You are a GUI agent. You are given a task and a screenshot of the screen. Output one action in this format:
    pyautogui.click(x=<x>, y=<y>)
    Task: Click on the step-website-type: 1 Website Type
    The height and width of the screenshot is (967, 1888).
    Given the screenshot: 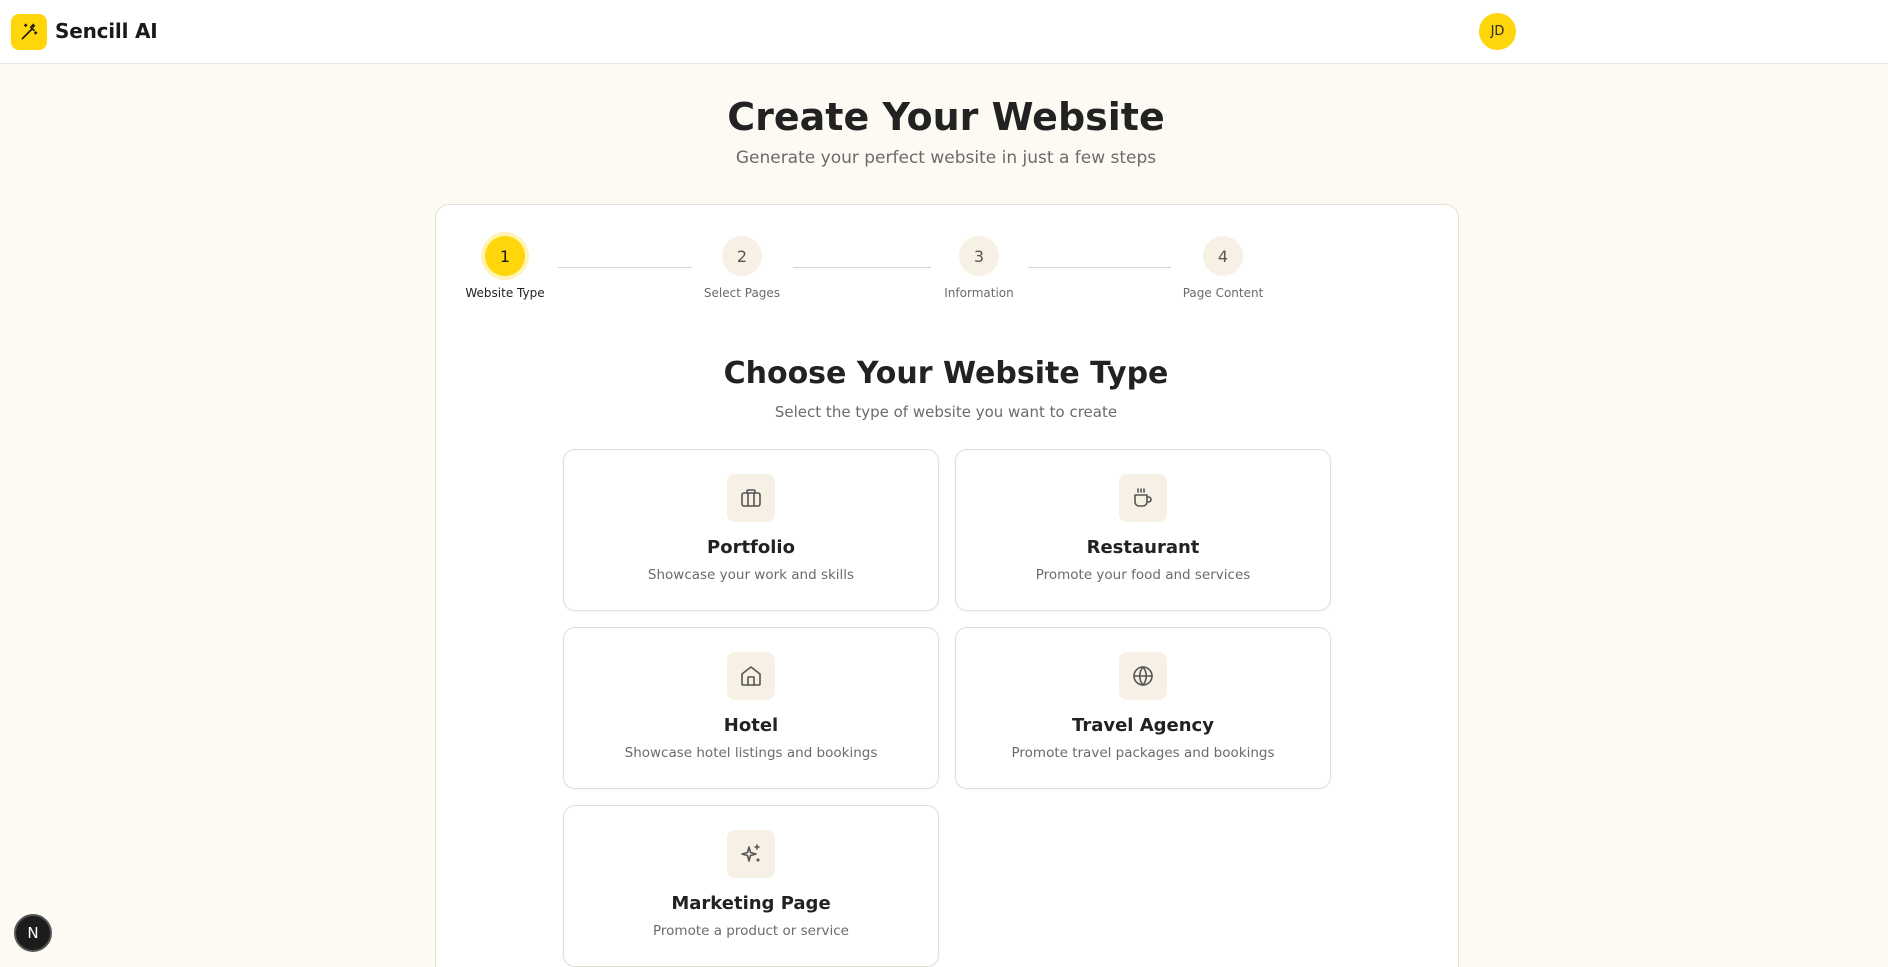 What is the action you would take?
    pyautogui.click(x=505, y=268)
    